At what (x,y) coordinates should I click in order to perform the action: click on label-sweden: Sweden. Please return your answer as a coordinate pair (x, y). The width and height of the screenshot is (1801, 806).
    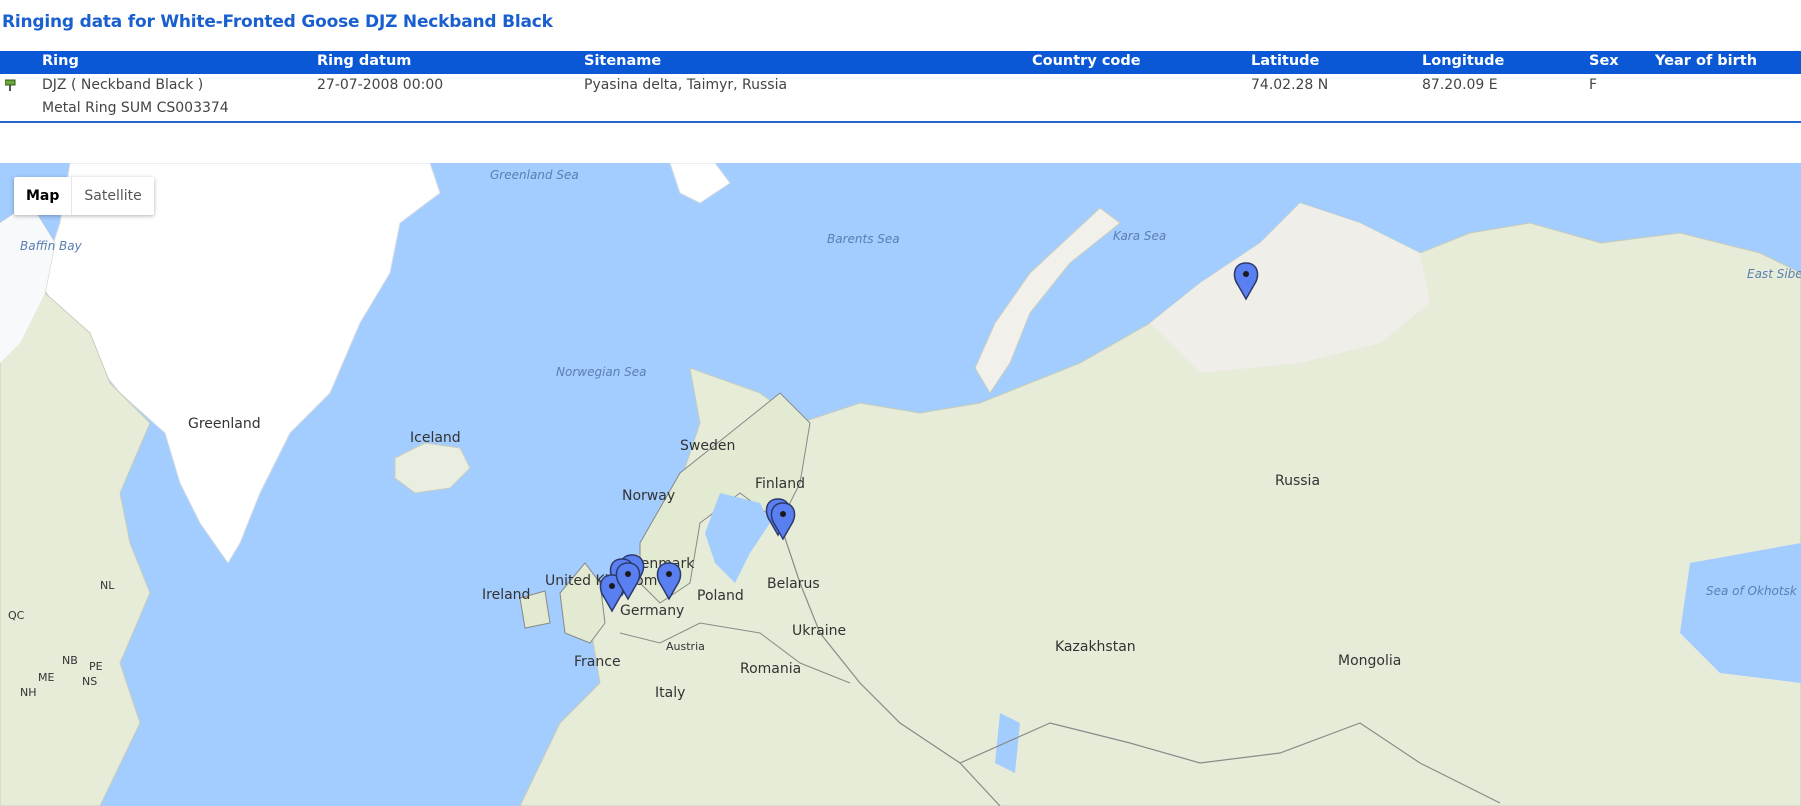
    Looking at the image, I should click on (707, 446).